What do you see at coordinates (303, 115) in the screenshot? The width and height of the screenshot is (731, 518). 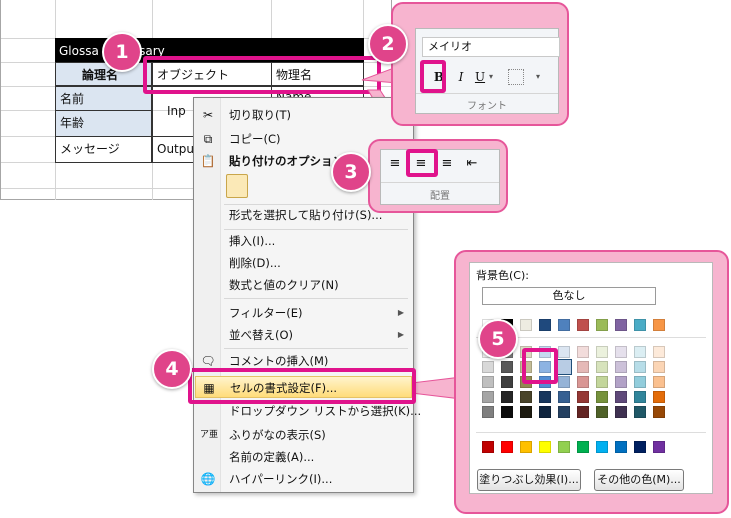 I see `menu-item-cut: ✂ 切り取り(T)` at bounding box center [303, 115].